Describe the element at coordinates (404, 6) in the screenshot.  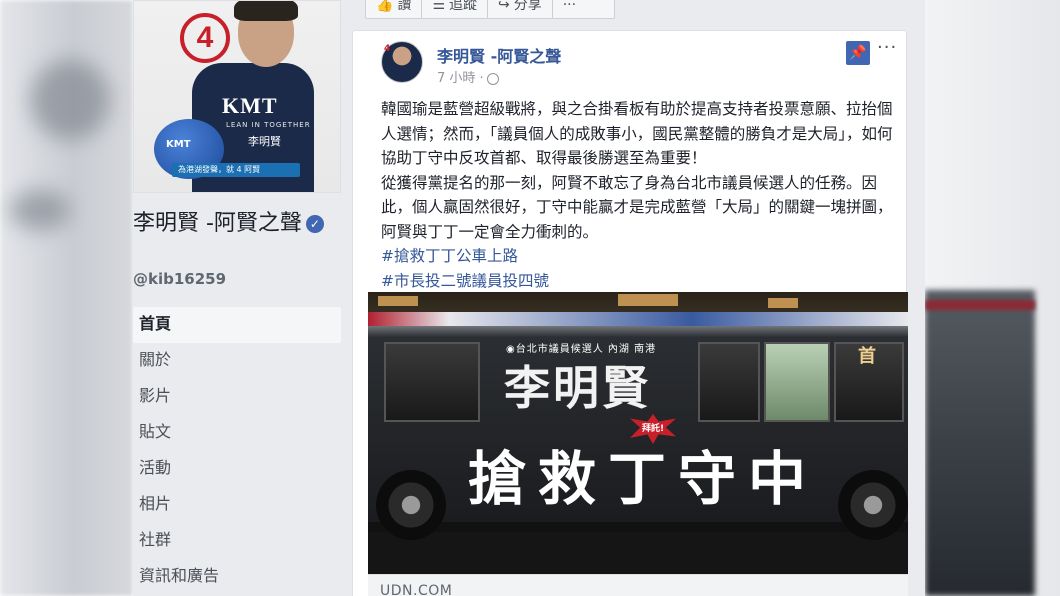
I see `like-label: 讚` at that location.